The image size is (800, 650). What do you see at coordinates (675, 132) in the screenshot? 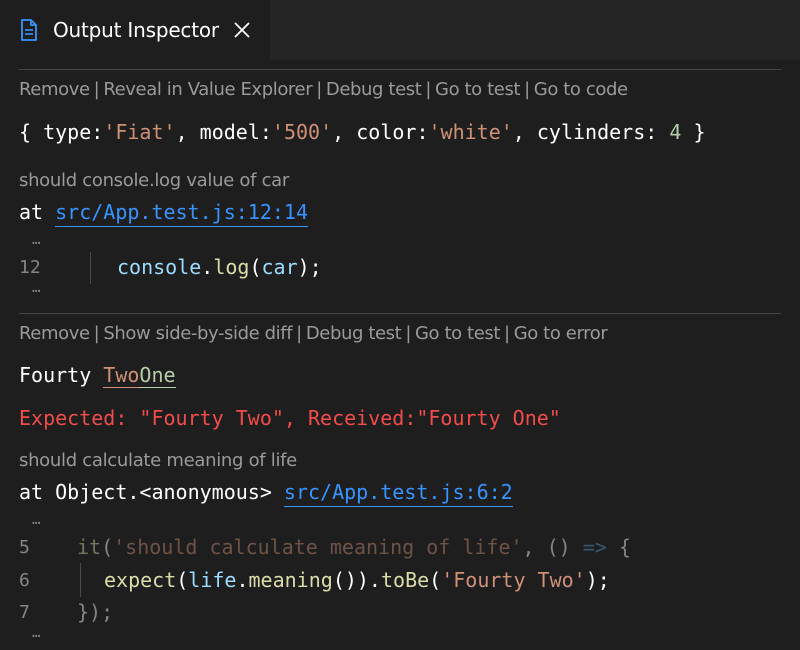
I see `value-cylinders: 4` at bounding box center [675, 132].